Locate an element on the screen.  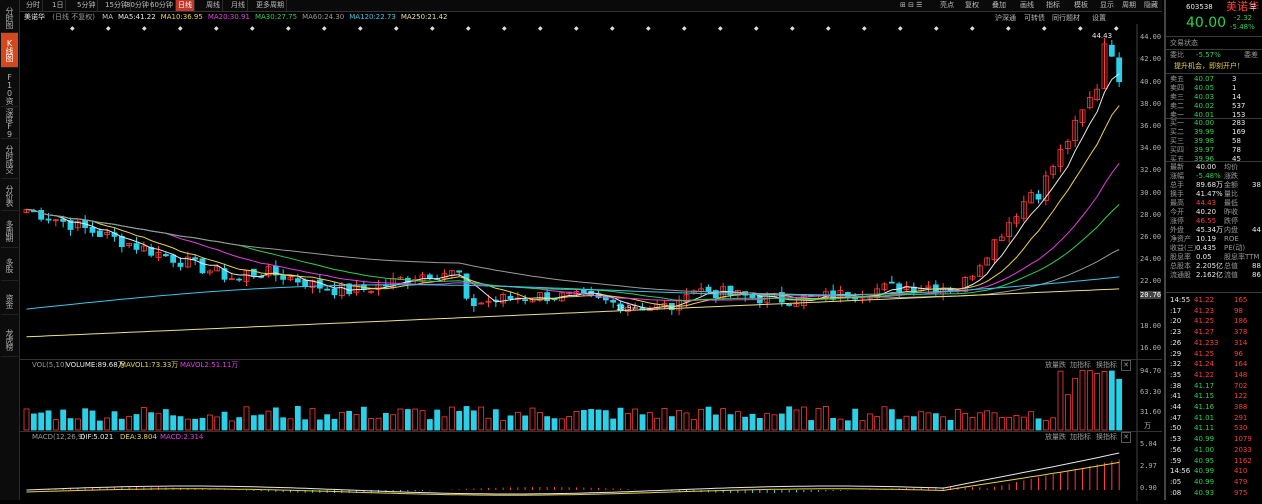
bid-row-price: 40.00 is located at coordinates (1204, 123).